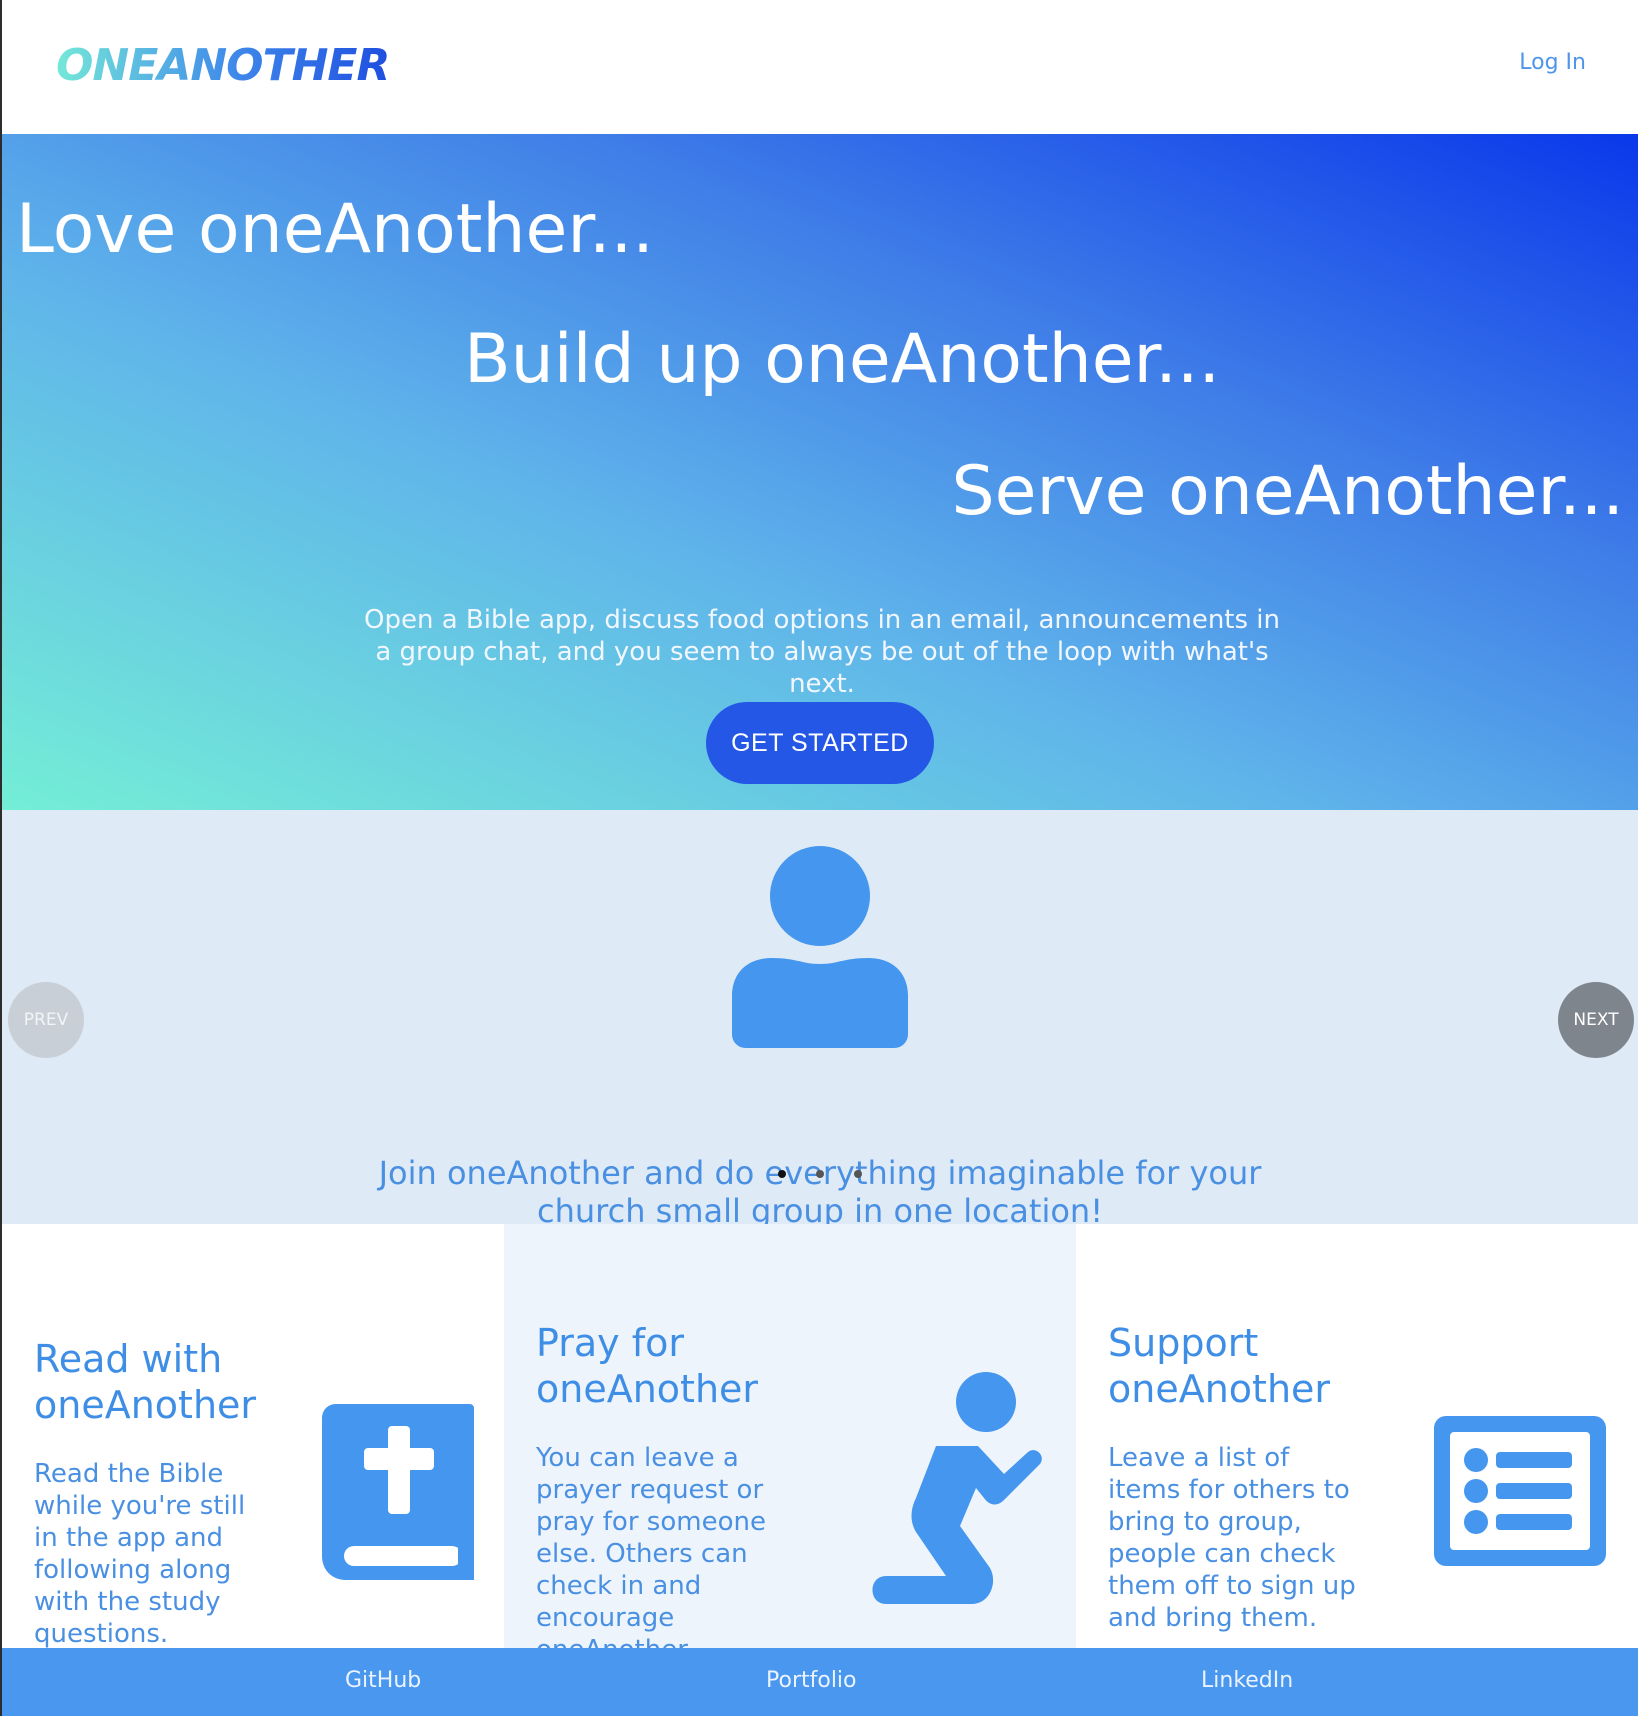 Image resolution: width=1638 pixels, height=1716 pixels. I want to click on site-footer: GitHub Portfolio LinkedIn, so click(820, 1682).